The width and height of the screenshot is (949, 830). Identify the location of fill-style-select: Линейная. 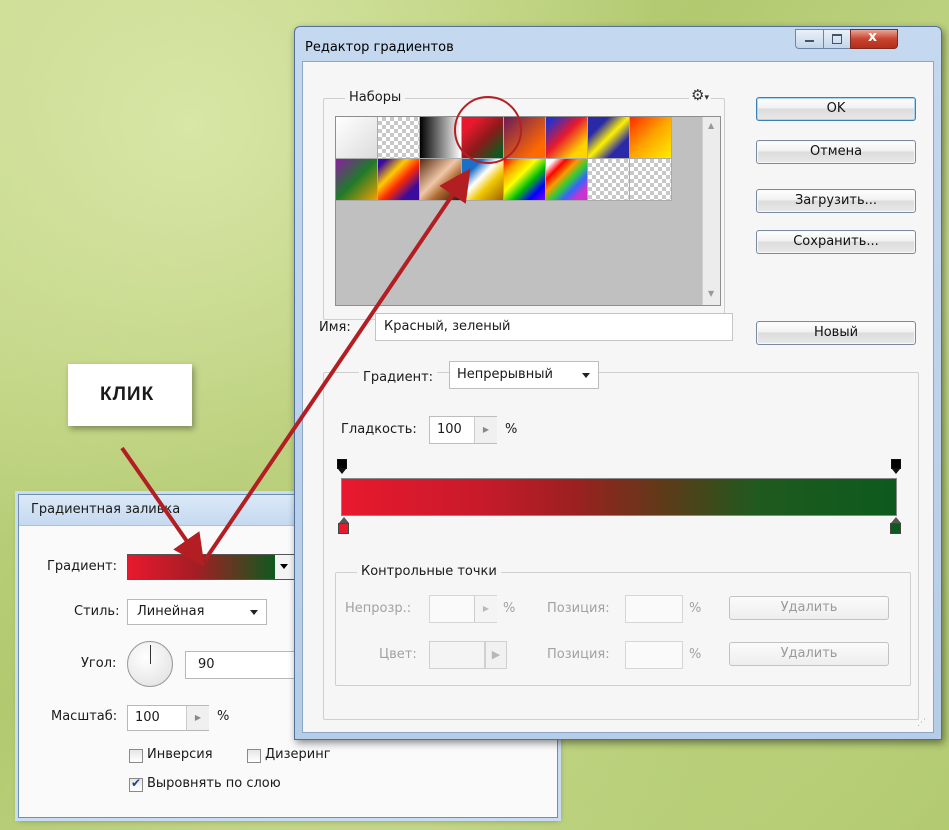
(197, 612).